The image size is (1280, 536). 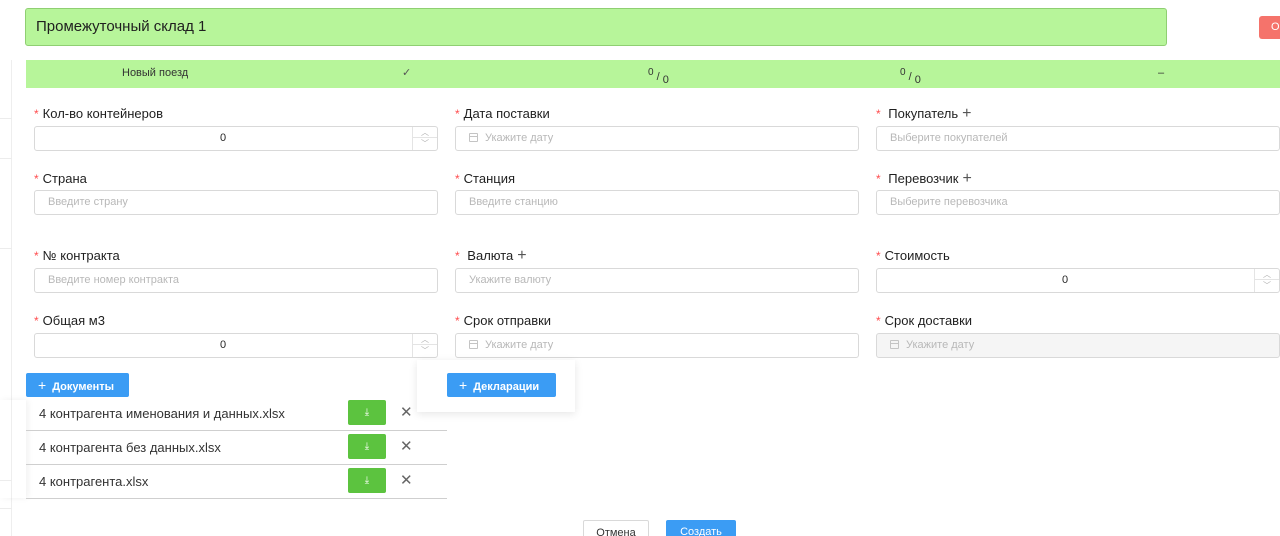 I want to click on train-name: Новый поезд, so click(x=155, y=73).